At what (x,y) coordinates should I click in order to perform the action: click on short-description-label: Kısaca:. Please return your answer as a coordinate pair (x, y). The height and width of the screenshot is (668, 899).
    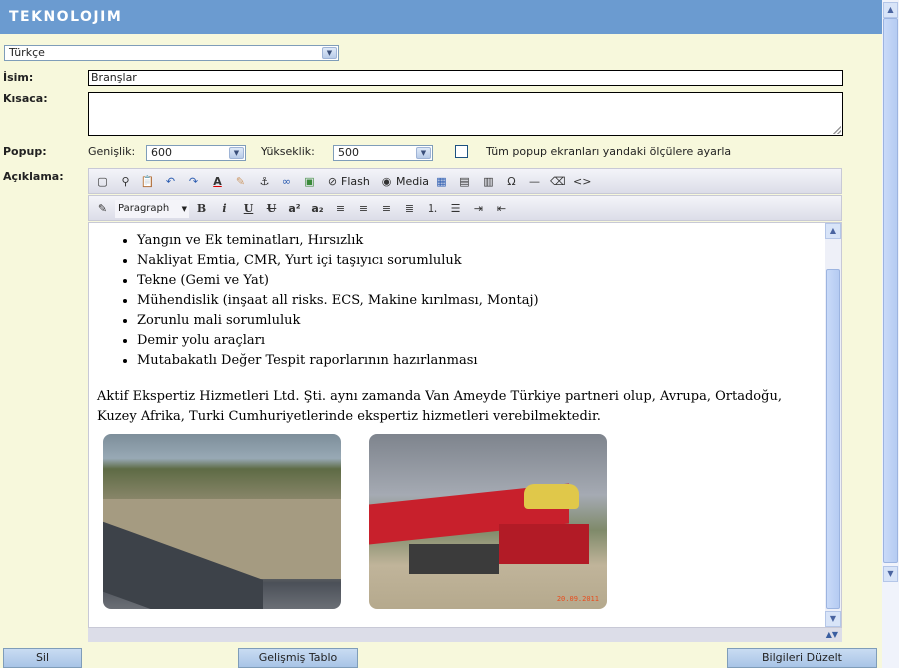
    Looking at the image, I should click on (25, 98).